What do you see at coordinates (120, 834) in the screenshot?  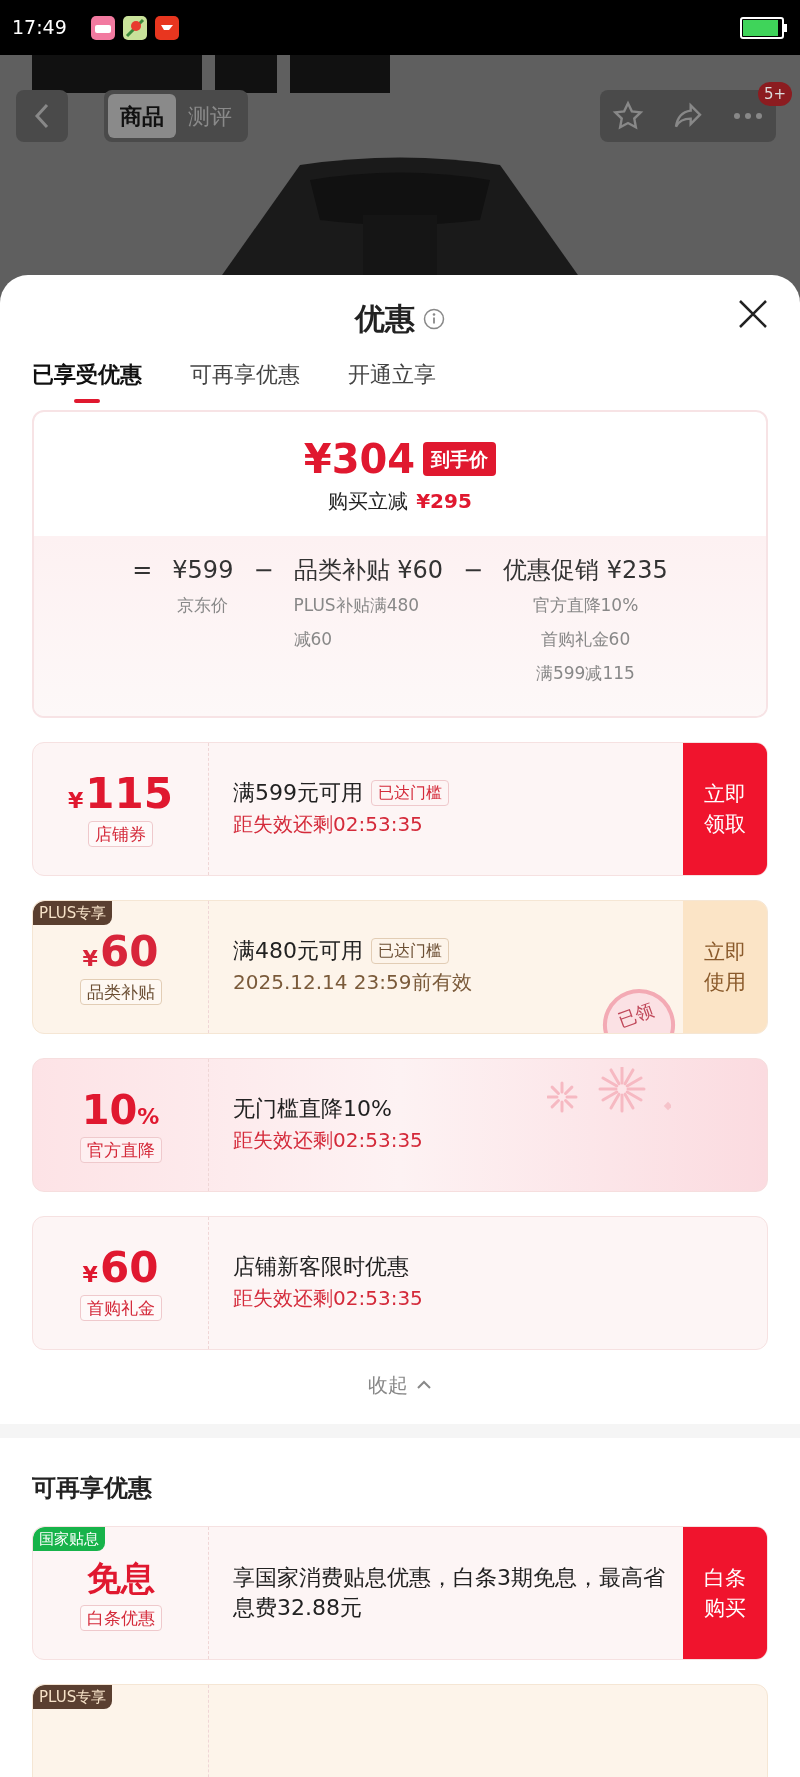 I see `coupon-type-label: 店铺券` at bounding box center [120, 834].